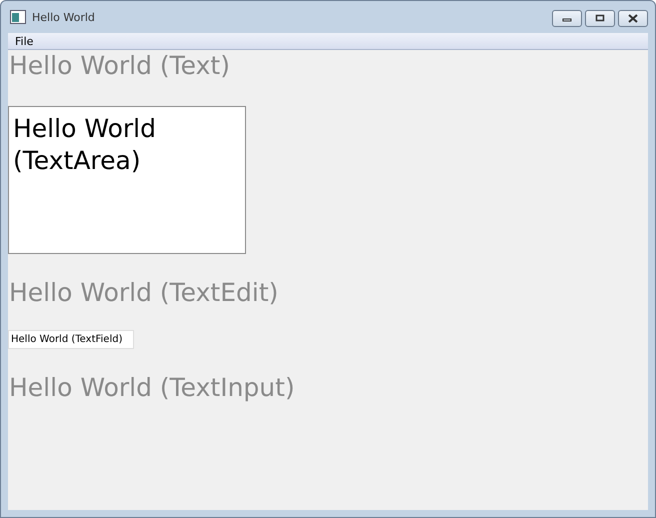 The height and width of the screenshot is (518, 656). Describe the element at coordinates (18, 17) in the screenshot. I see `window-icon` at that location.